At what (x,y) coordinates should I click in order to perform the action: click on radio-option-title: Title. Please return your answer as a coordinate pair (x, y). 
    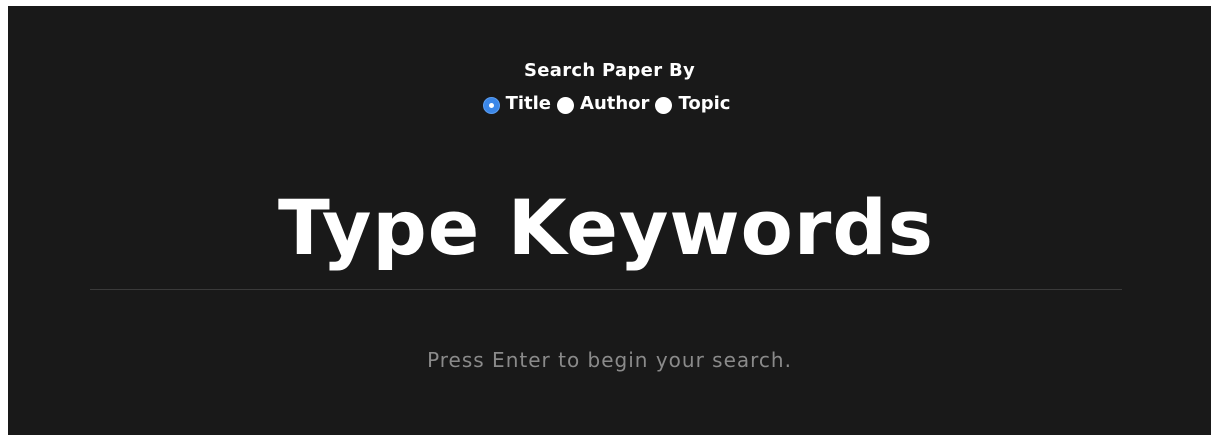
    Looking at the image, I should click on (517, 103).